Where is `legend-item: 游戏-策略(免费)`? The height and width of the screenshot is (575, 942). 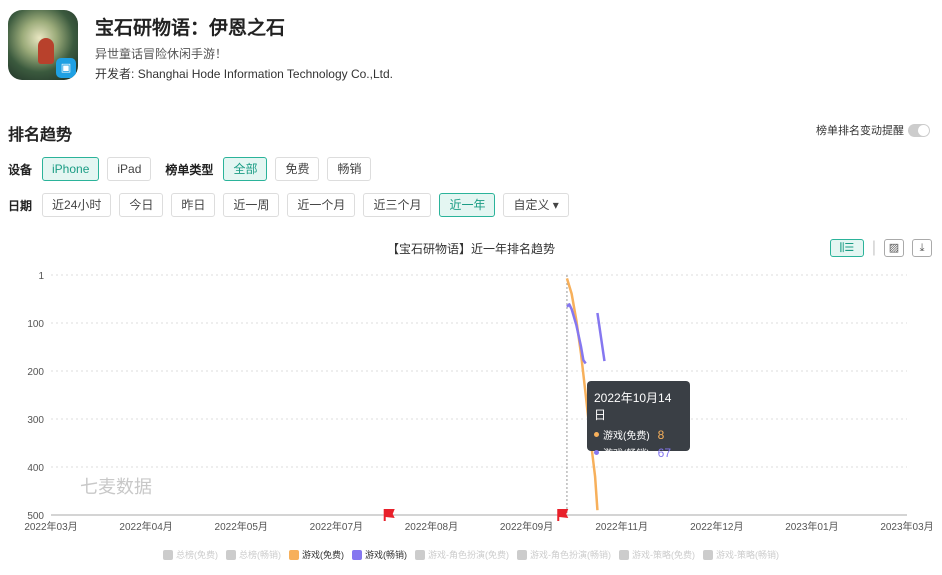
legend-item: 游戏-策略(免费) is located at coordinates (657, 554).